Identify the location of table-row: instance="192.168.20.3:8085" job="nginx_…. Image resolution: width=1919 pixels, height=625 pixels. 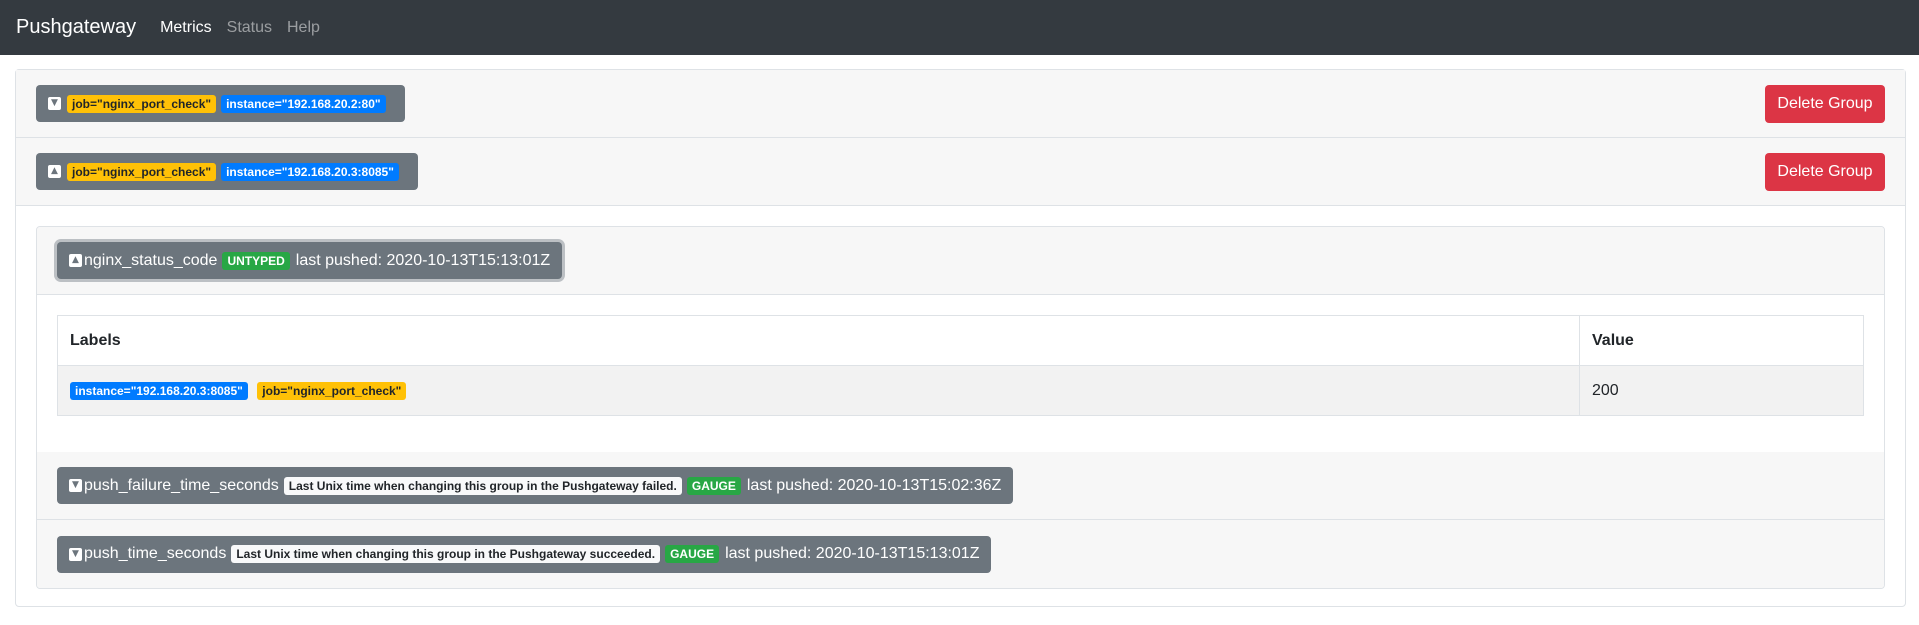
(960, 390).